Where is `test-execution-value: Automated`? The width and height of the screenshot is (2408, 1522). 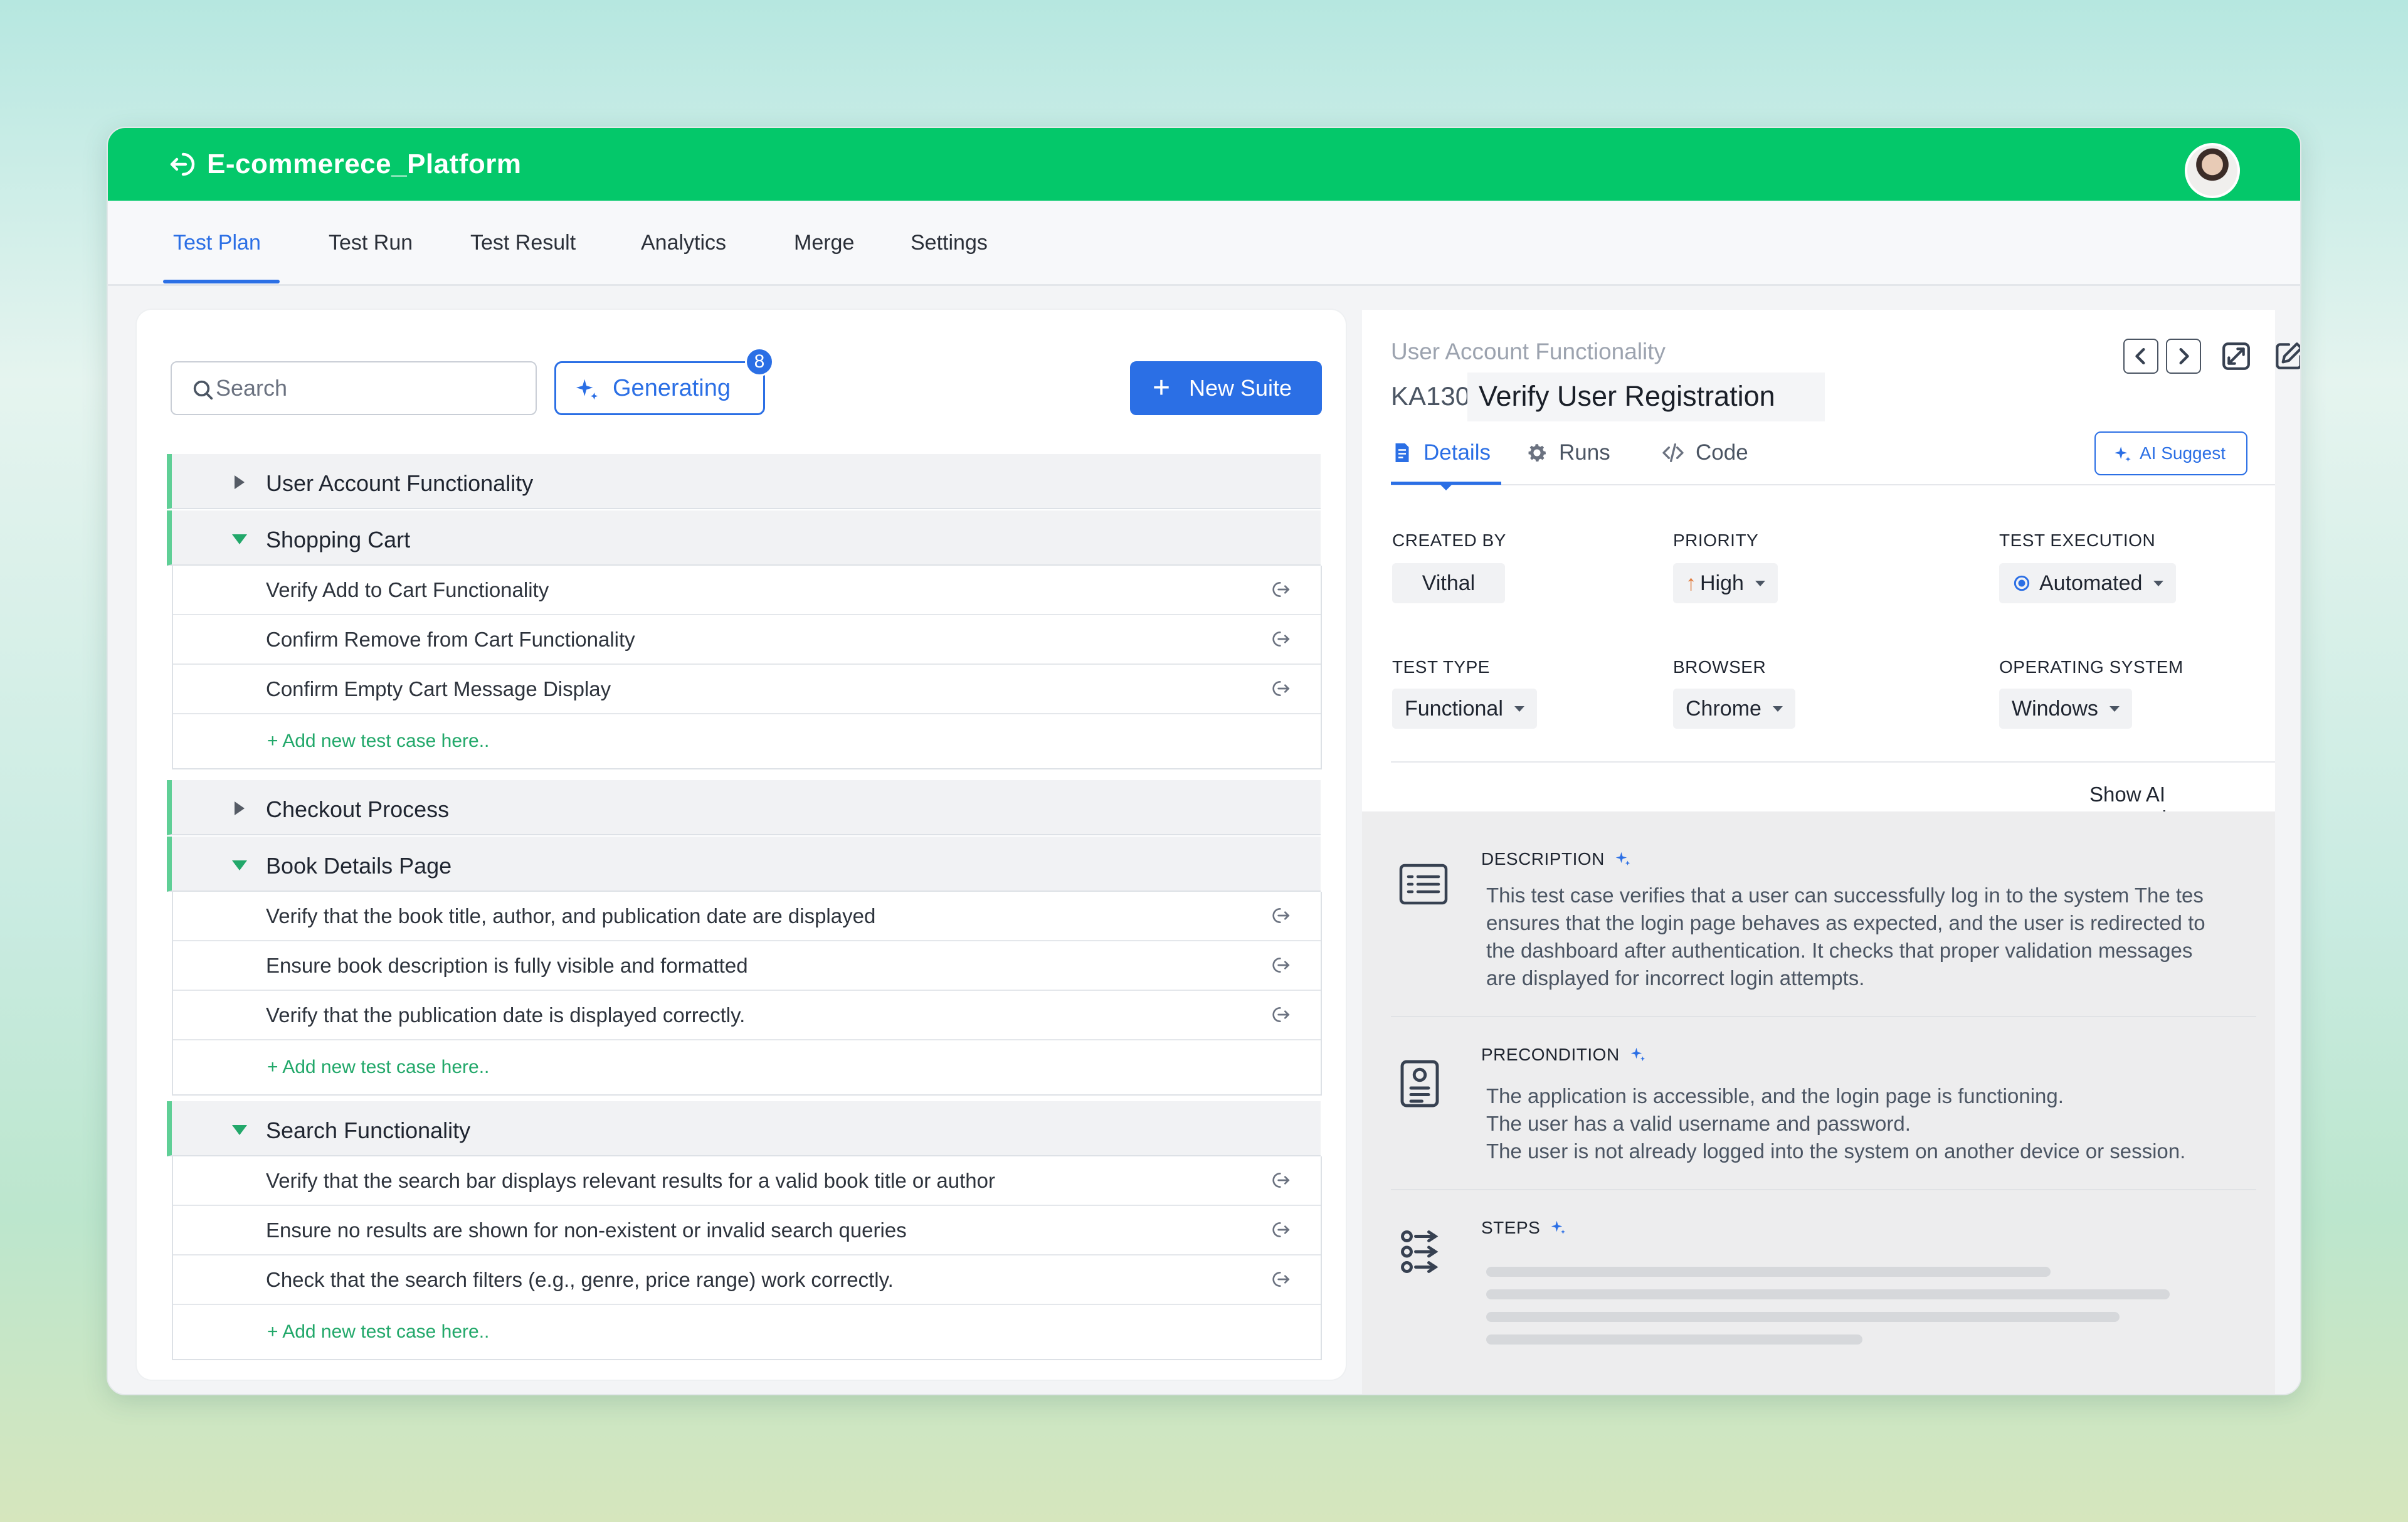 test-execution-value: Automated is located at coordinates (2091, 583).